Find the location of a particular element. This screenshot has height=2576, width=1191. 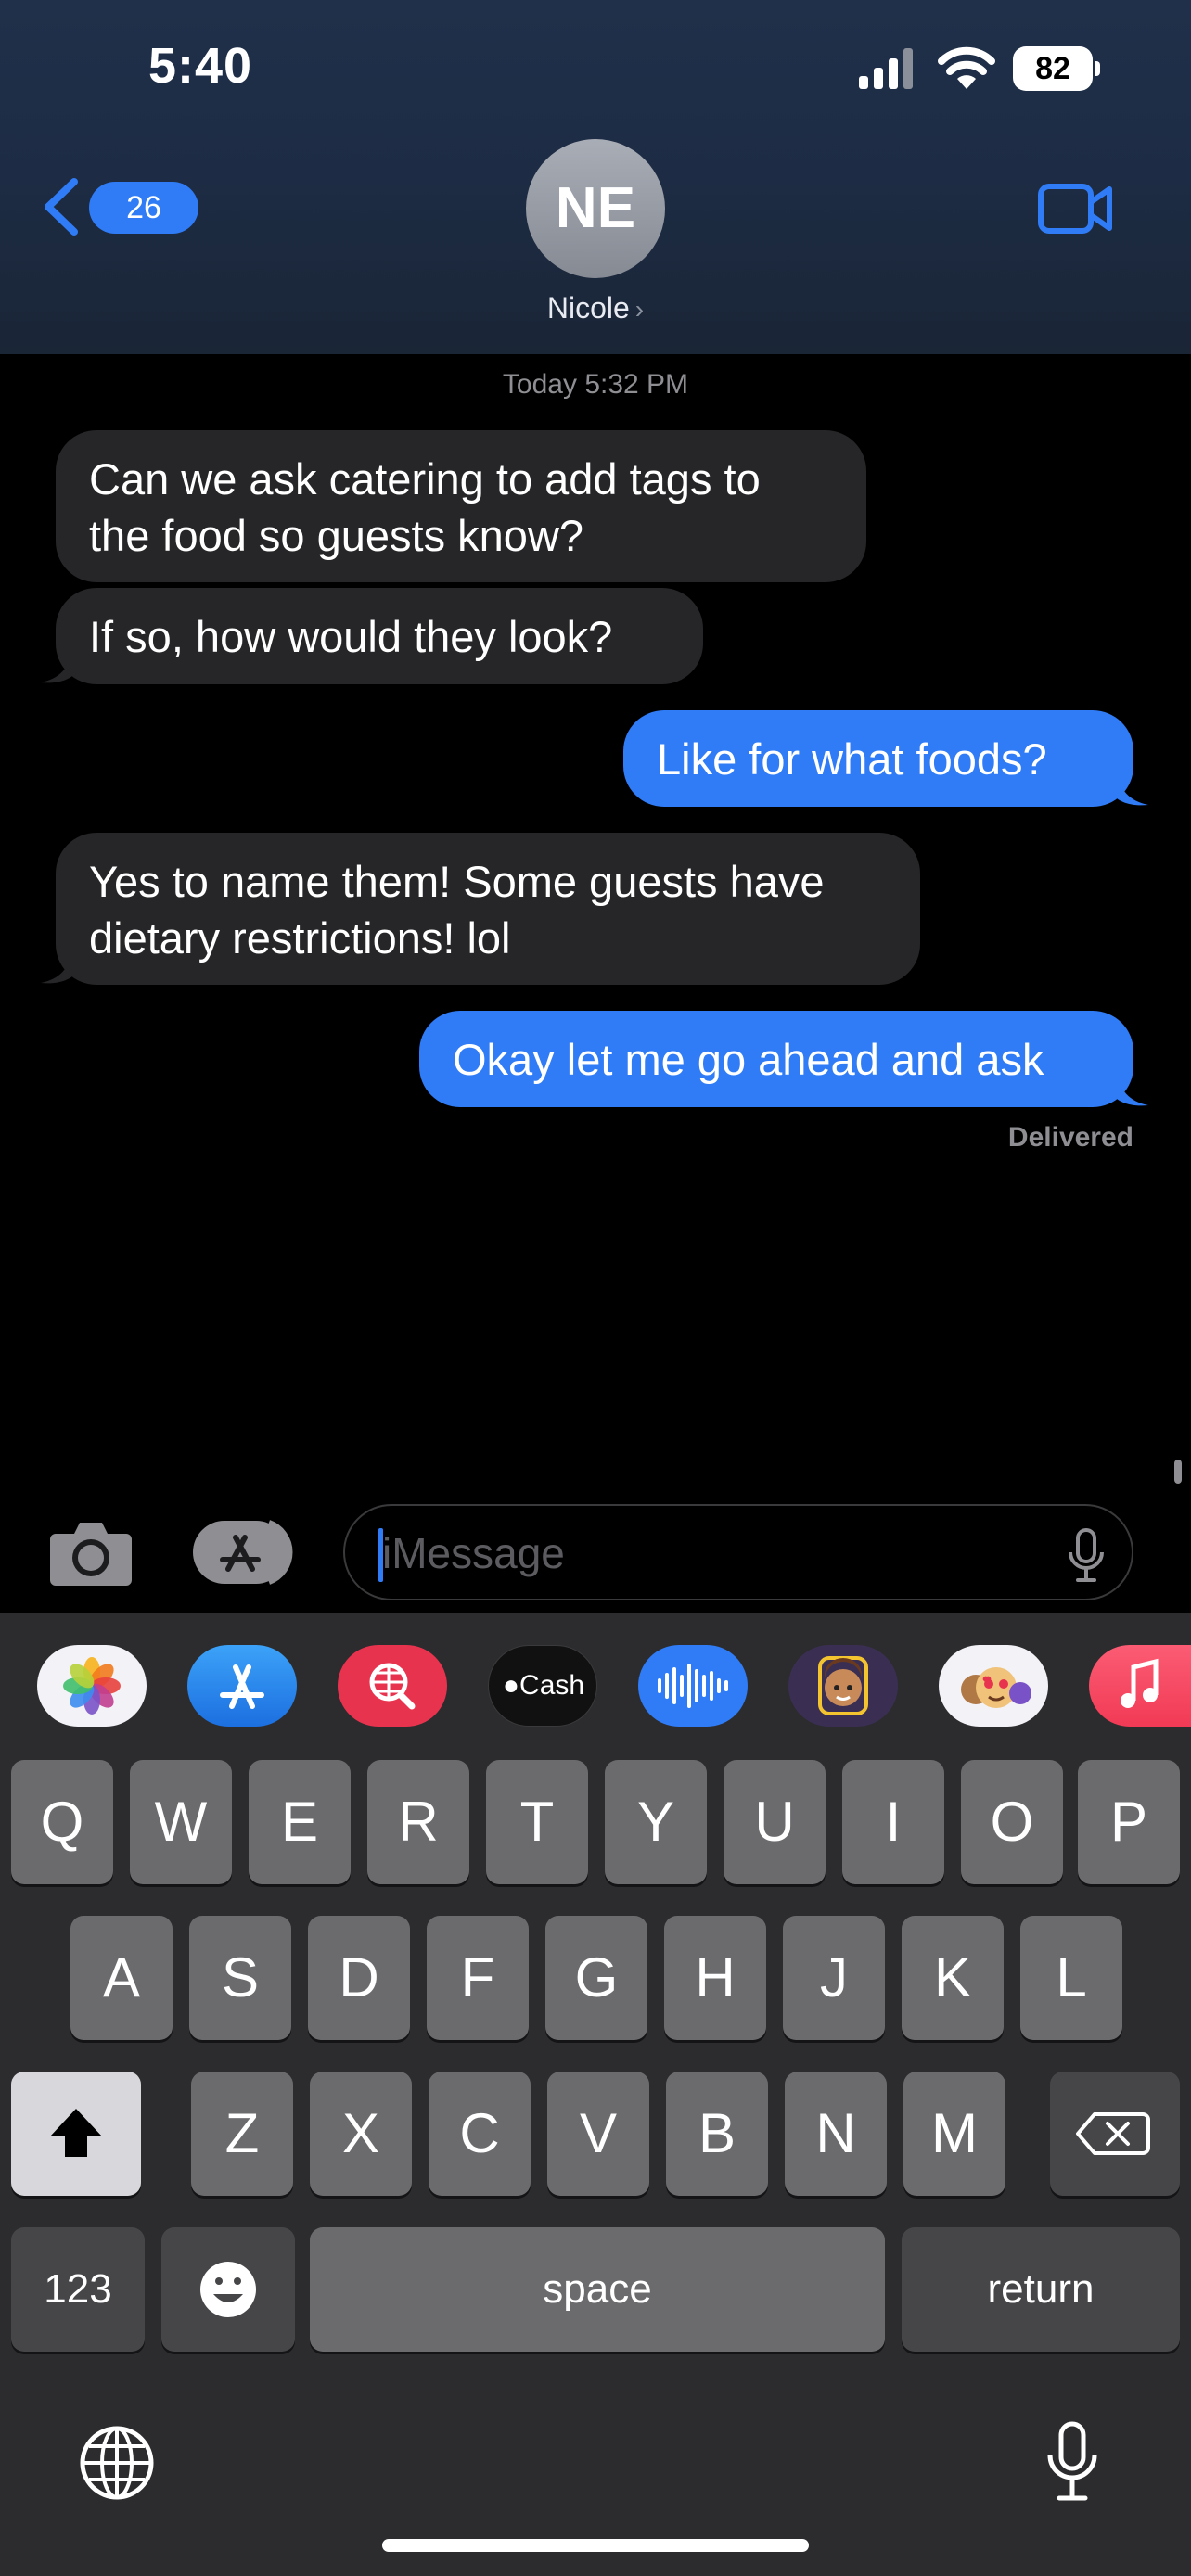

delete-key is located at coordinates (1115, 2134).